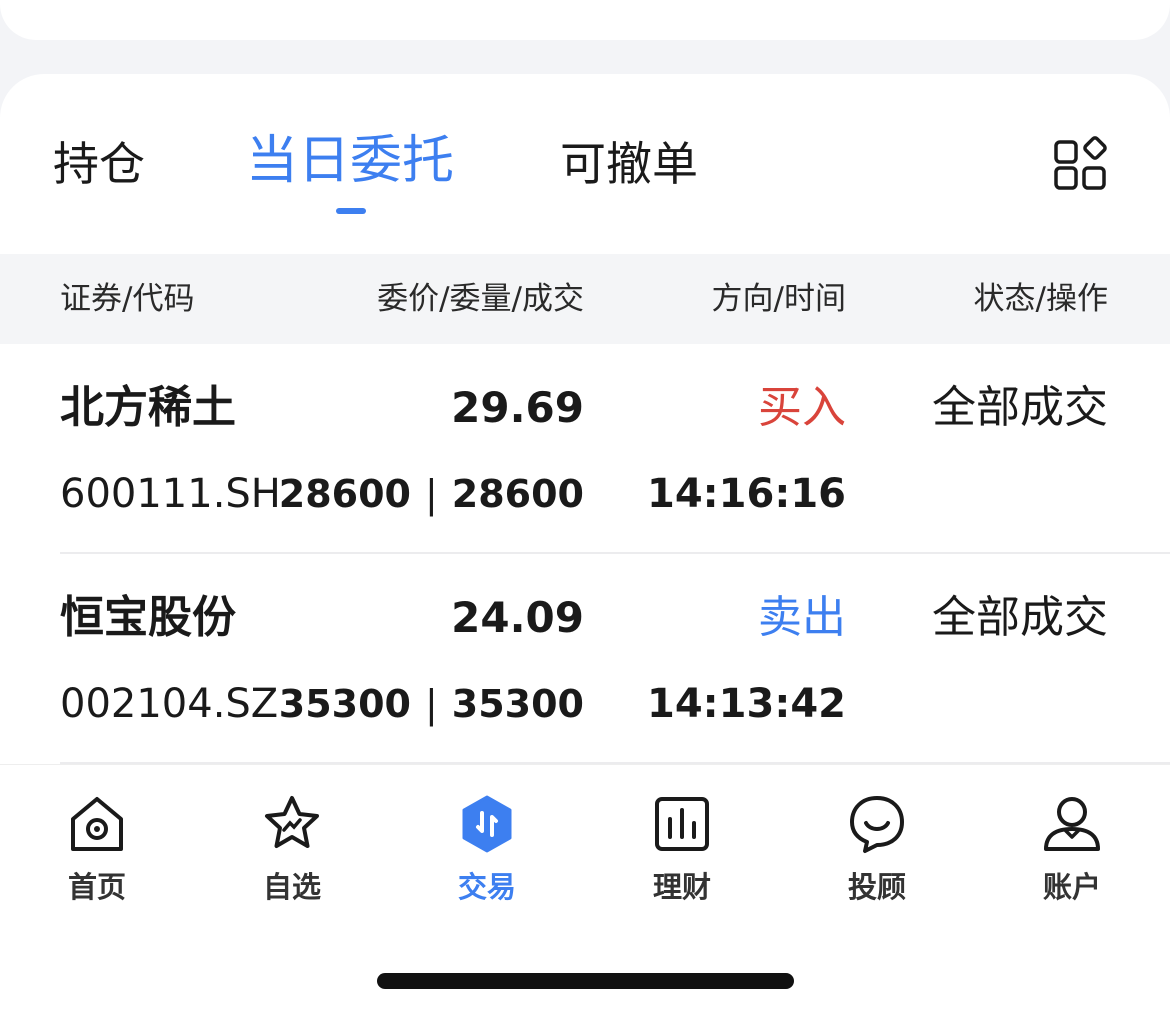 The height and width of the screenshot is (1013, 1170). I want to click on header-status-action: 状态/操作, so click(1040, 299).